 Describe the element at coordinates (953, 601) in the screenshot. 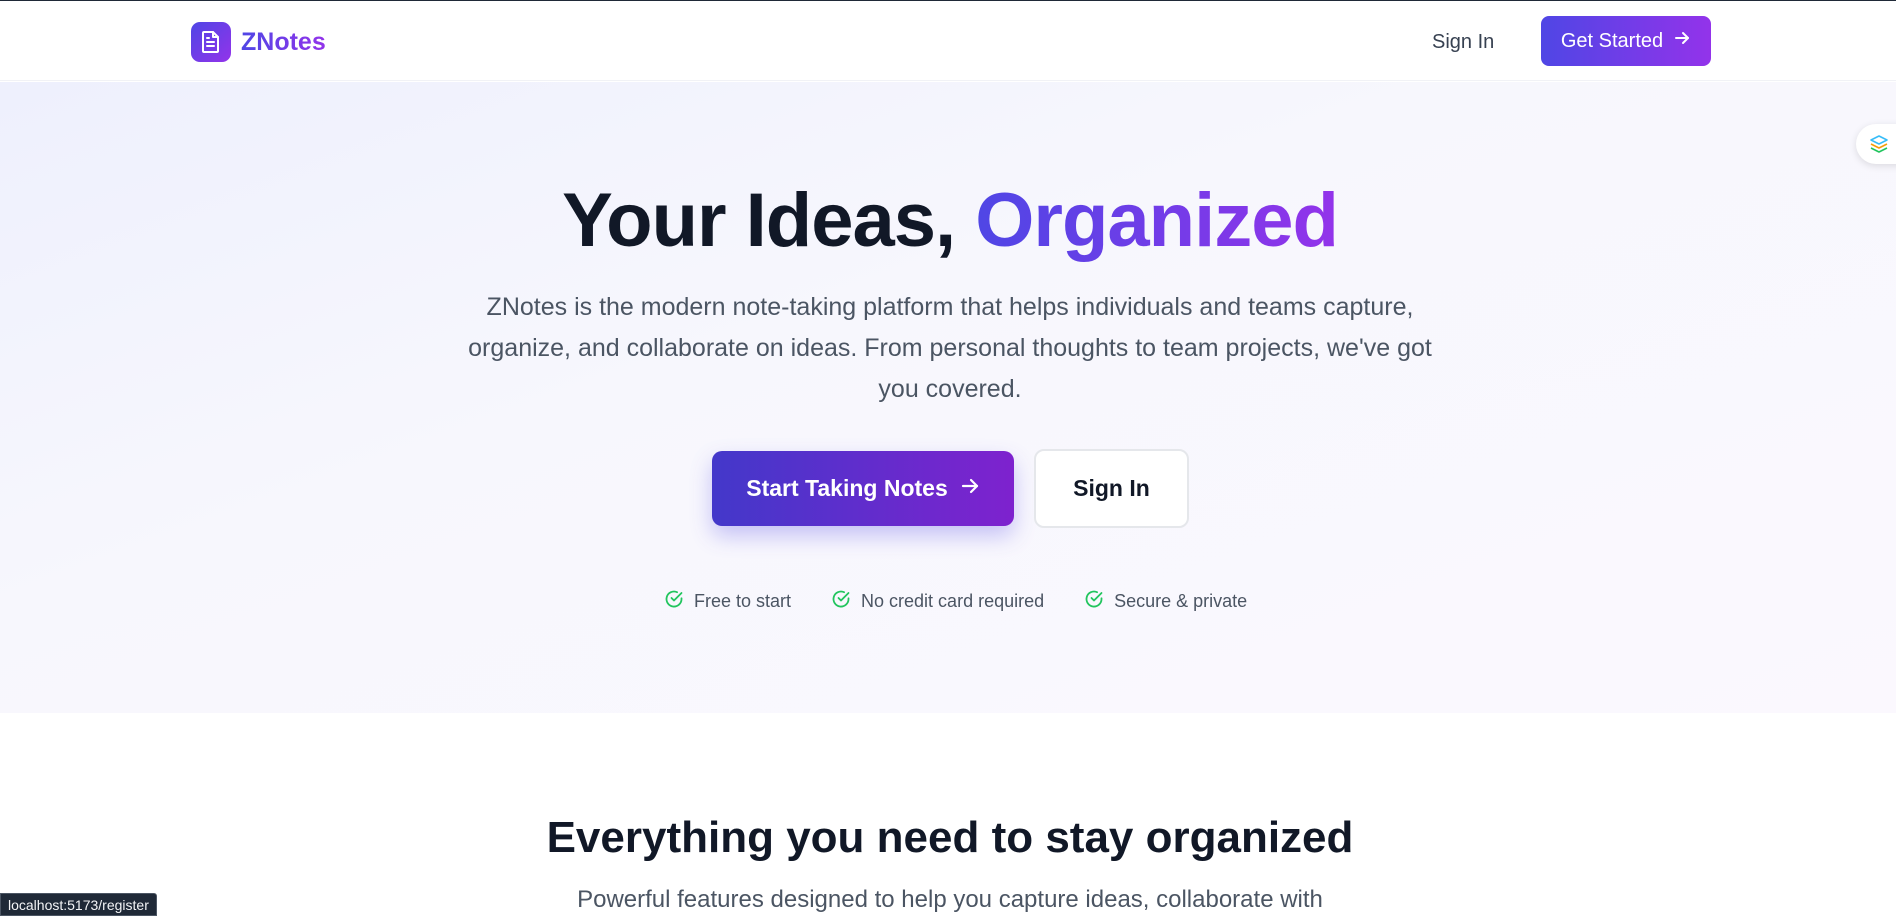

I see `perk-label: No credit card required` at that location.